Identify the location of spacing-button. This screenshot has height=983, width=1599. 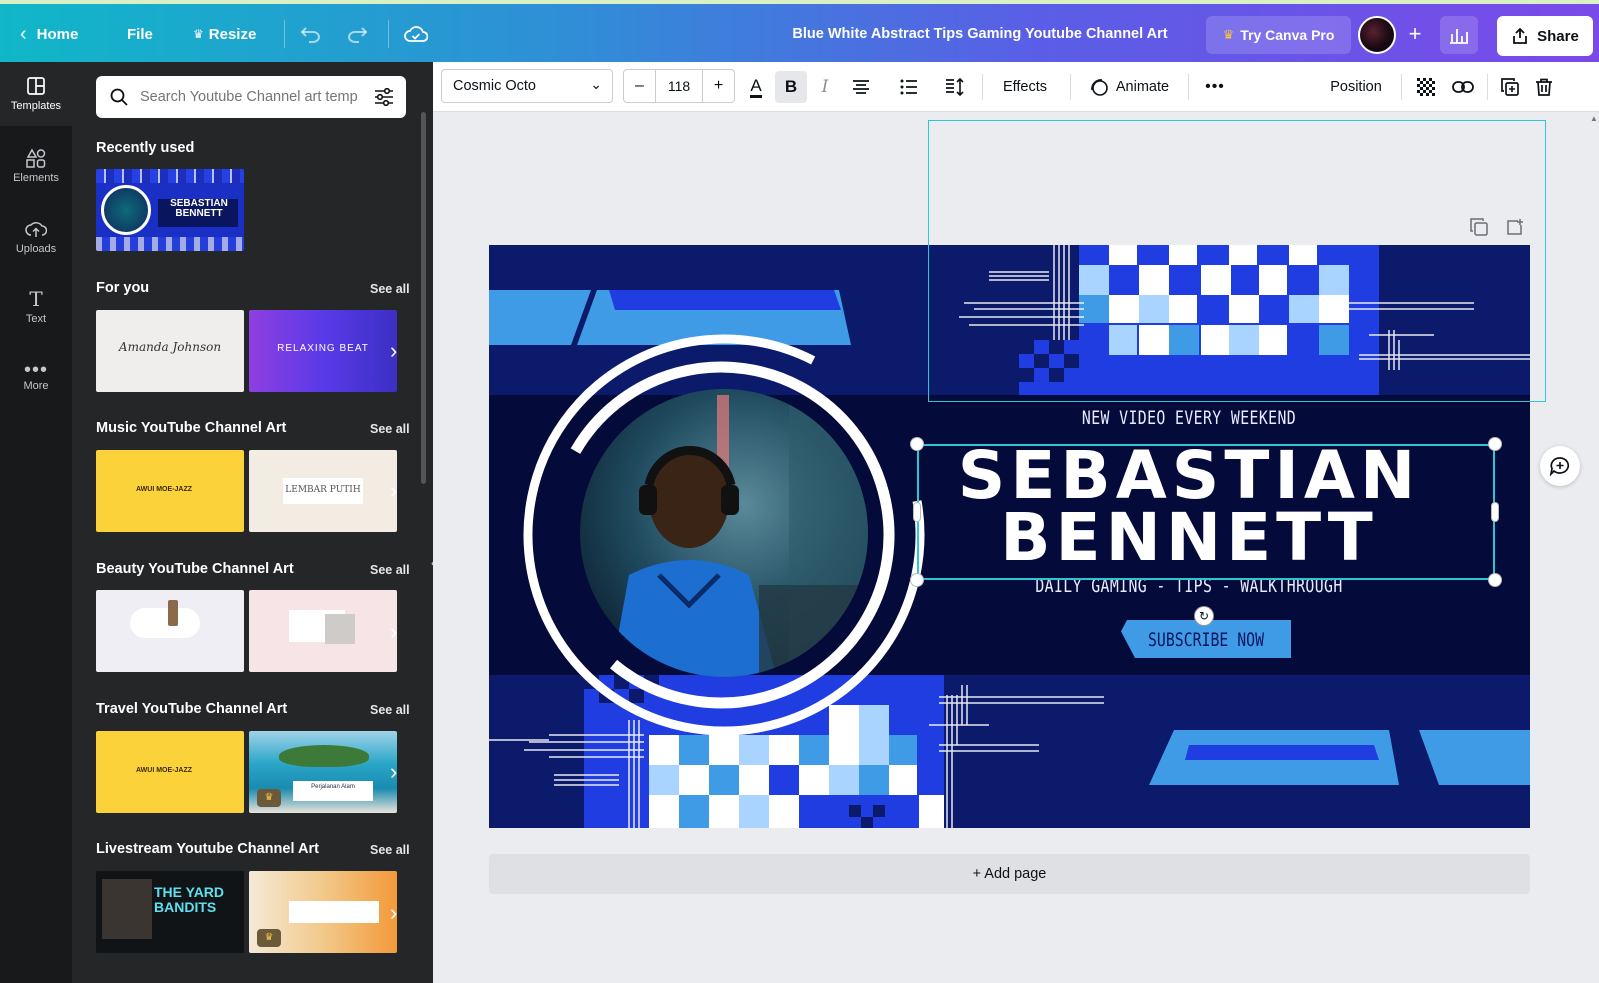
(955, 87).